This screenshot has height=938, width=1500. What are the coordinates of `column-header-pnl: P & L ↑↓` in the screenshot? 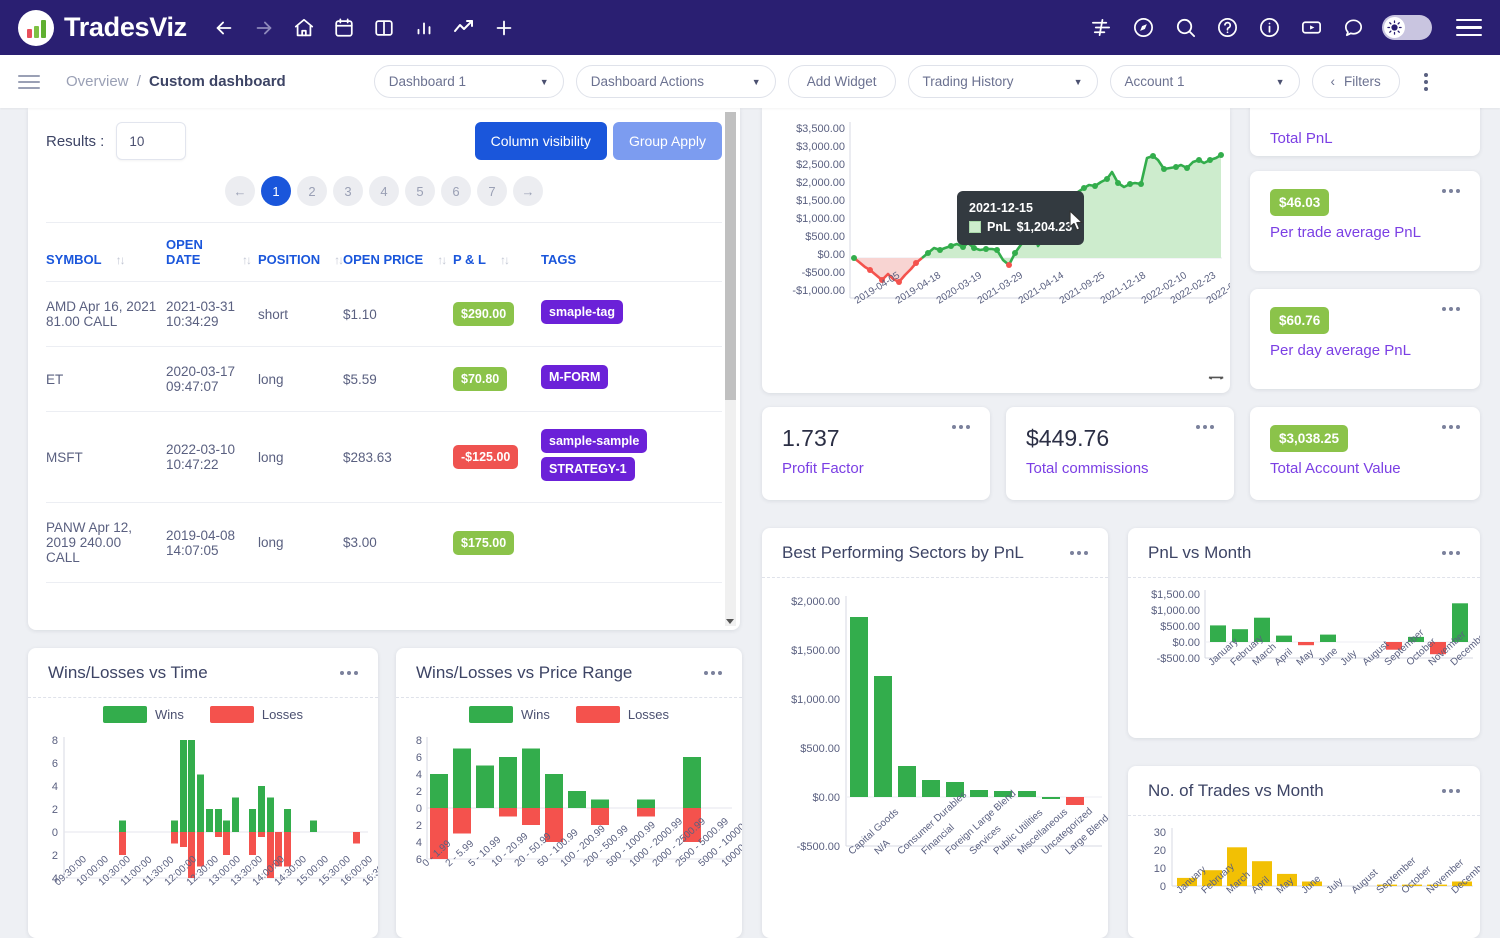 It's located at (497, 252).